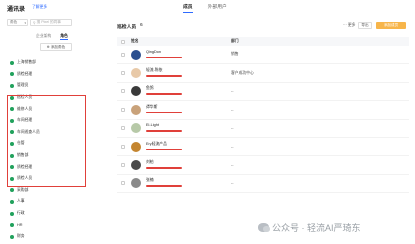 Image resolution: width=415 pixels, height=244 pixels. What do you see at coordinates (316, 228) in the screenshot?
I see `watermark-text: 公众号 · 轻流AI严琦东` at bounding box center [316, 228].